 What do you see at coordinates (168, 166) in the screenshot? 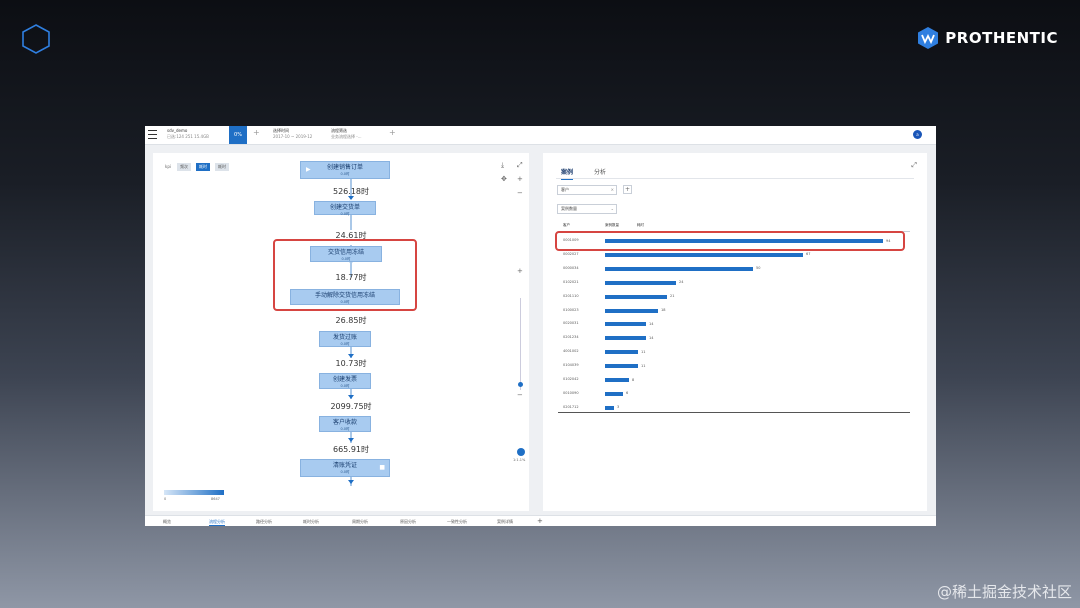
I see `kpi-label: kpi` at bounding box center [168, 166].